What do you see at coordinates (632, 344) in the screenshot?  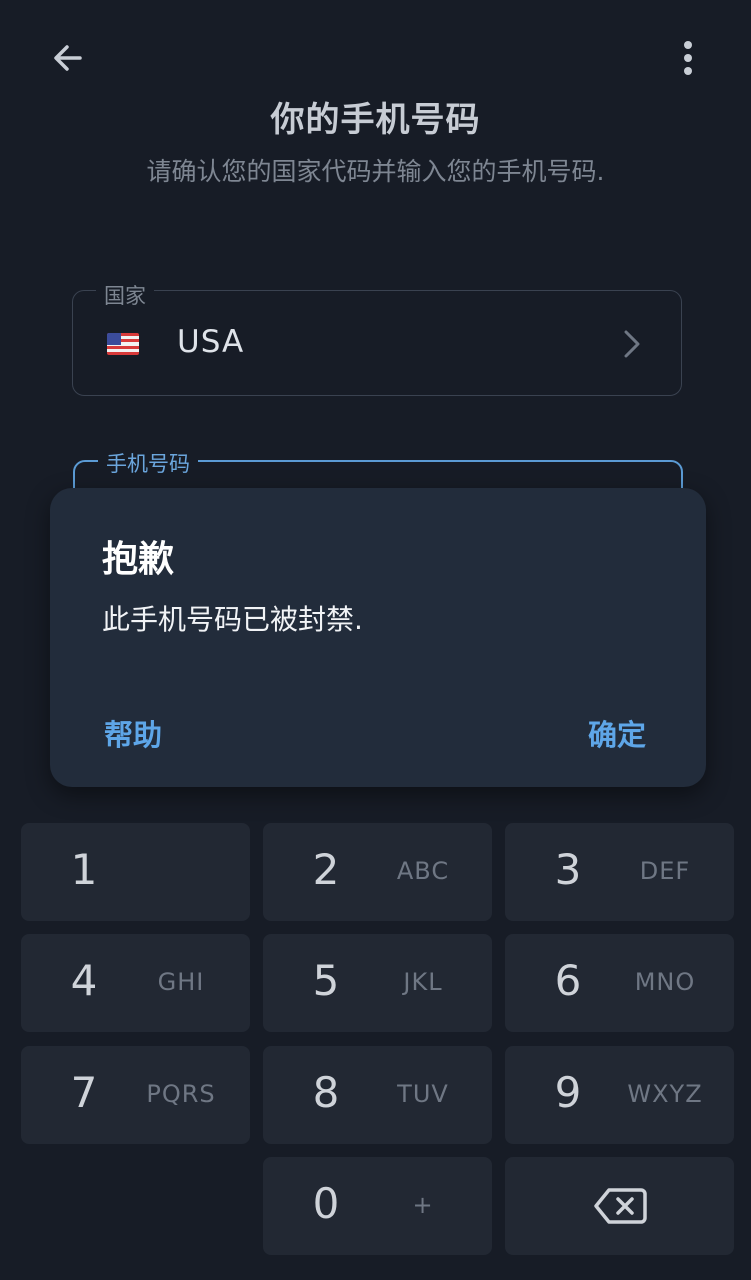 I see `chevron-right-icon` at bounding box center [632, 344].